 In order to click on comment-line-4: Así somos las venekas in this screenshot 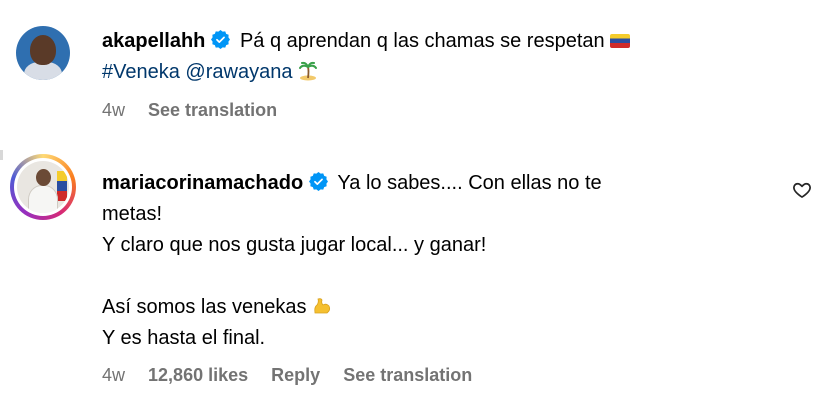, I will do `click(204, 307)`.